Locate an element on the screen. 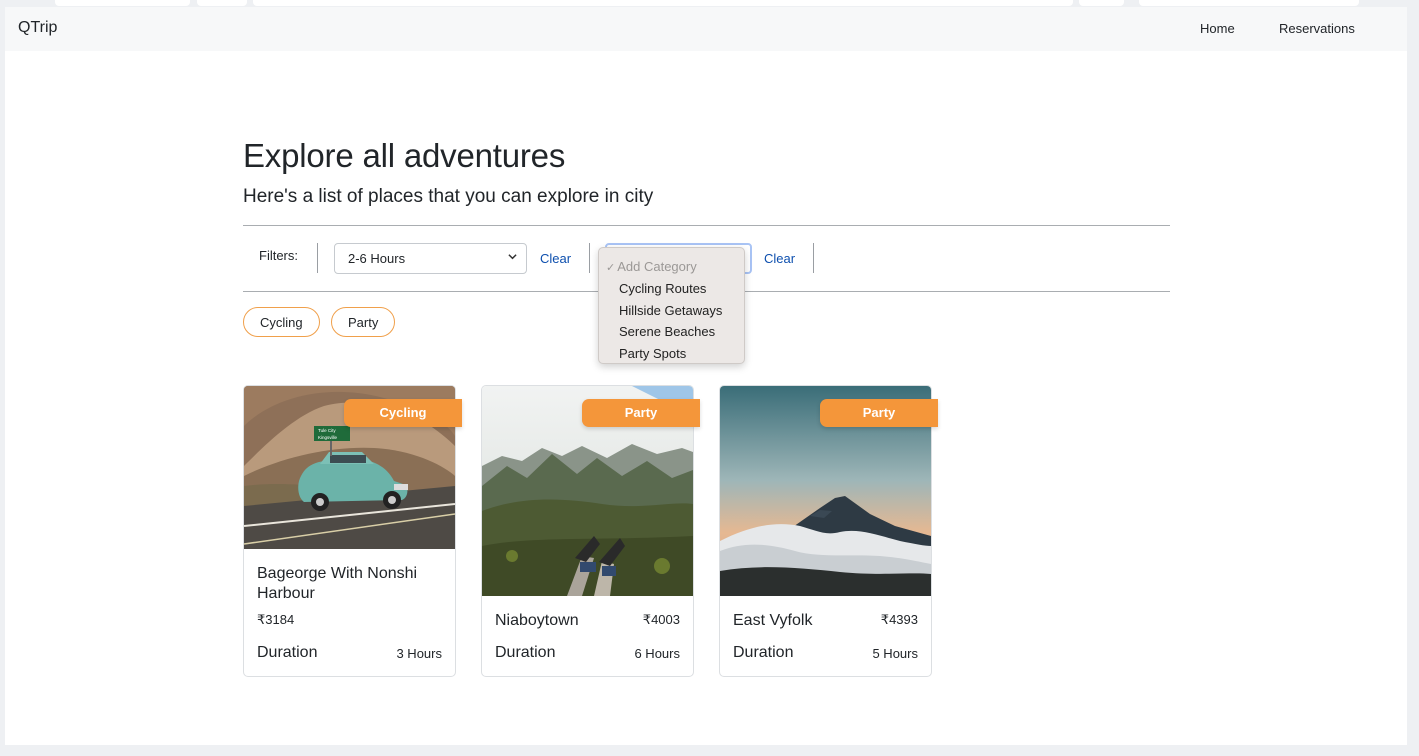 The width and height of the screenshot is (1419, 756). duration-select: 2-6 Hours is located at coordinates (430, 258).